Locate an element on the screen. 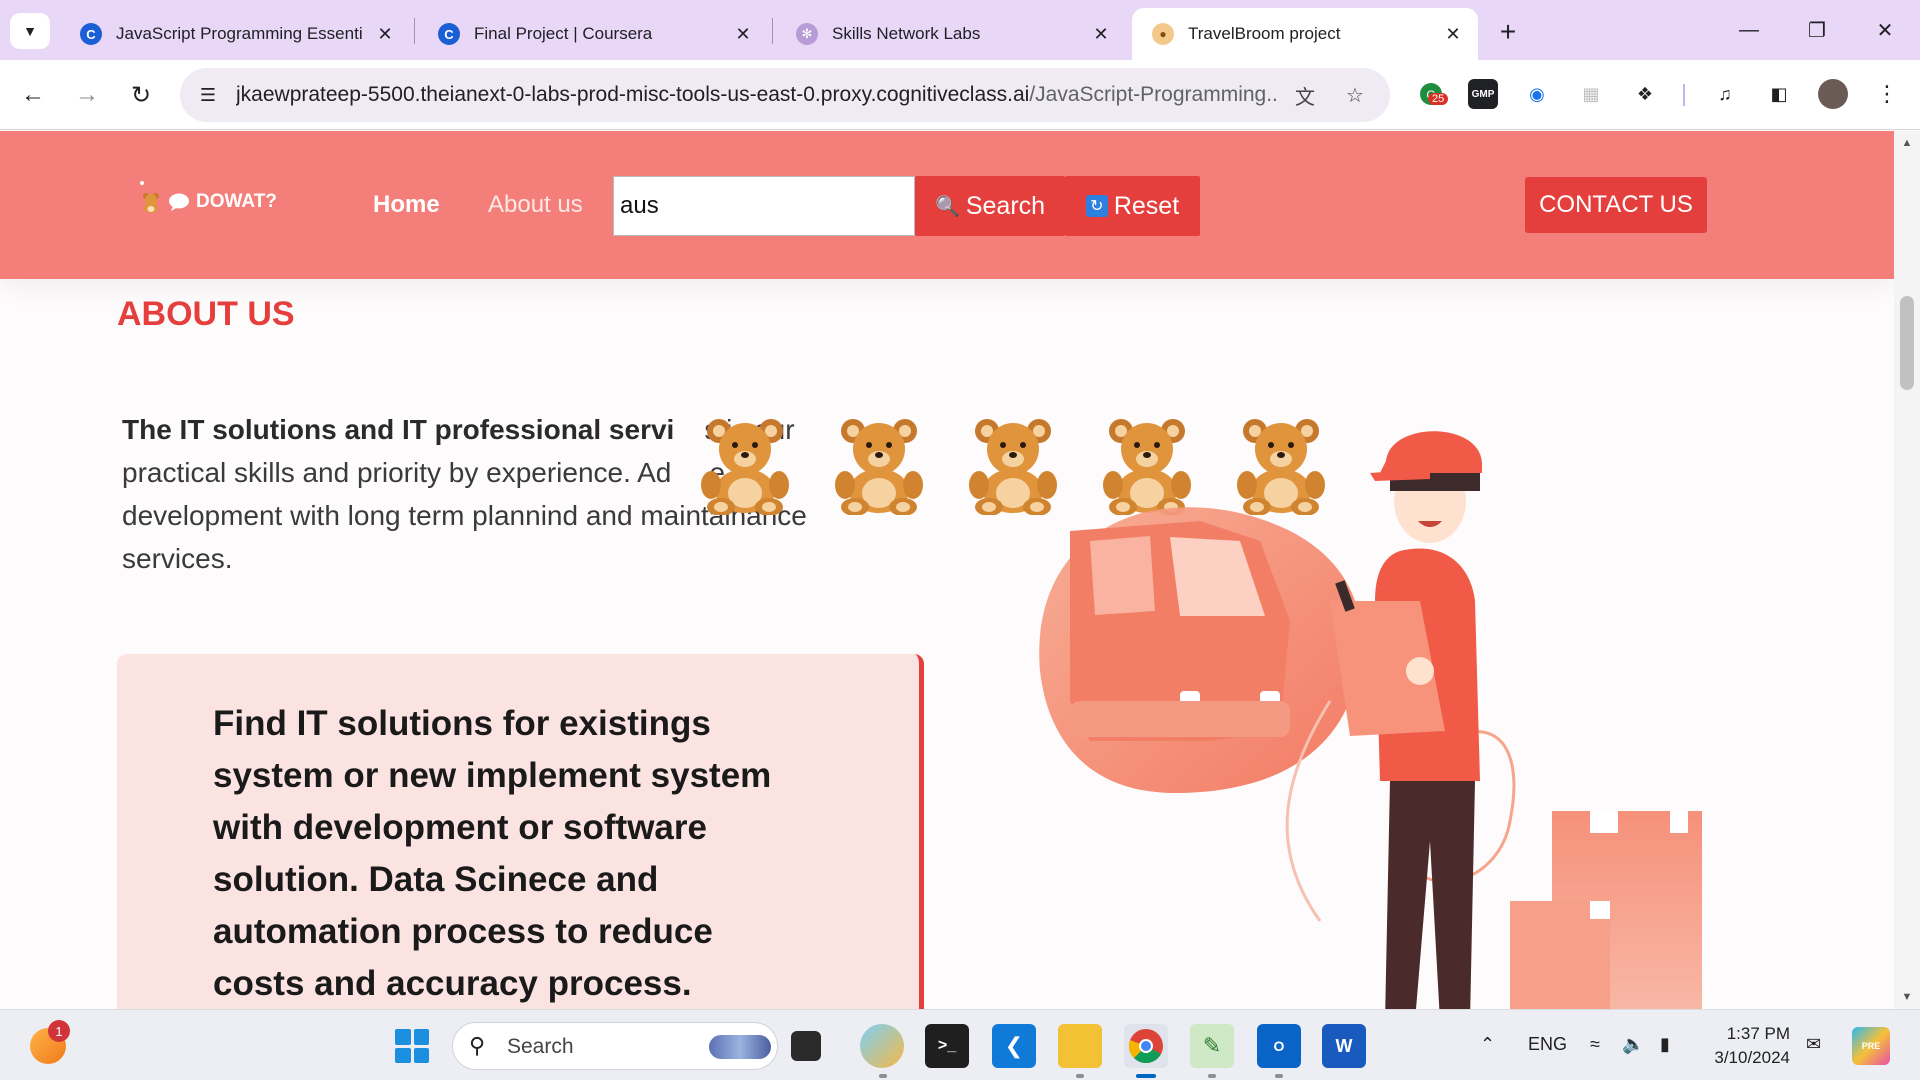 The image size is (1920, 1080). task-view-icon is located at coordinates (806, 1046).